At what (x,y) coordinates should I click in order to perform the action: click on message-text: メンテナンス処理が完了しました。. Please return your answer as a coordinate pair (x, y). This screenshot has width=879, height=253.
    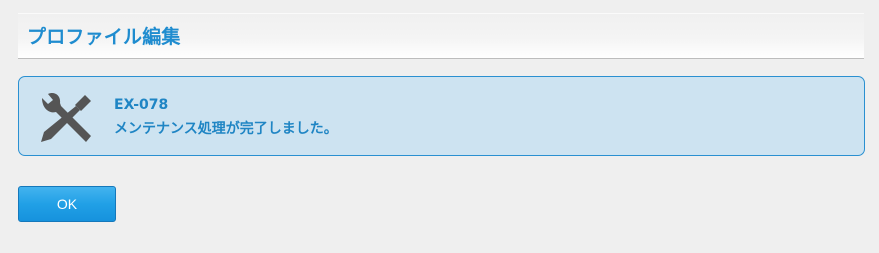
    Looking at the image, I should click on (226, 129).